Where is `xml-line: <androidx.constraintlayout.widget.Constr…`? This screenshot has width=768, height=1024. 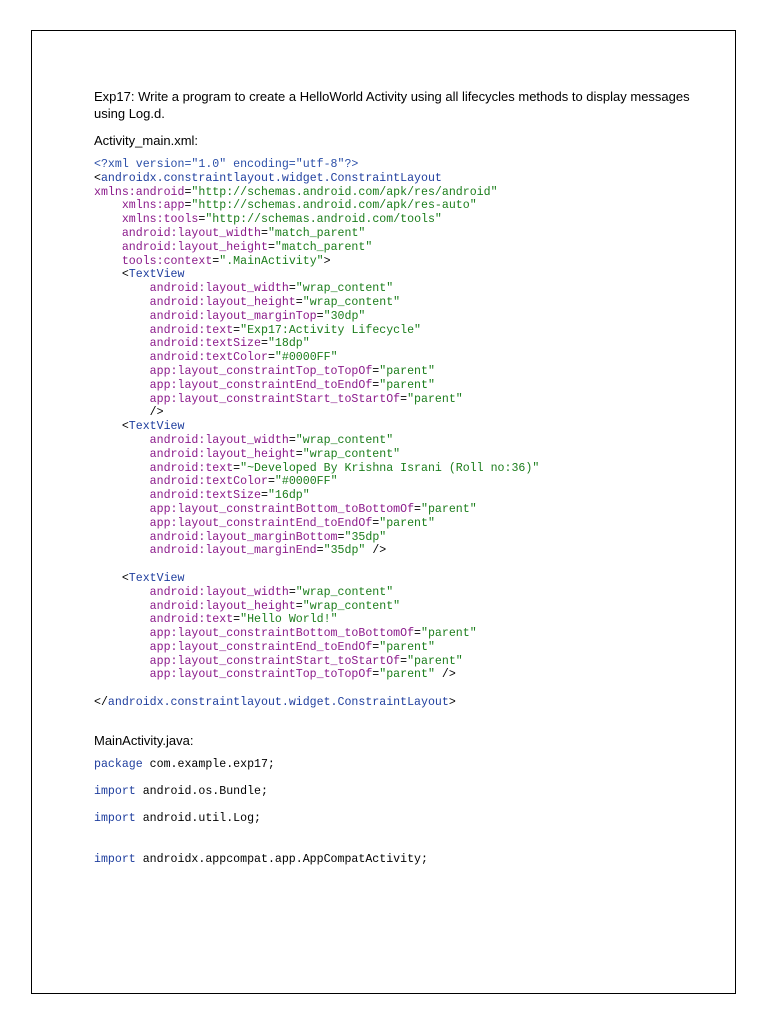
xml-line: <androidx.constraintlayout.widget.Constr… is located at coordinates (404, 179).